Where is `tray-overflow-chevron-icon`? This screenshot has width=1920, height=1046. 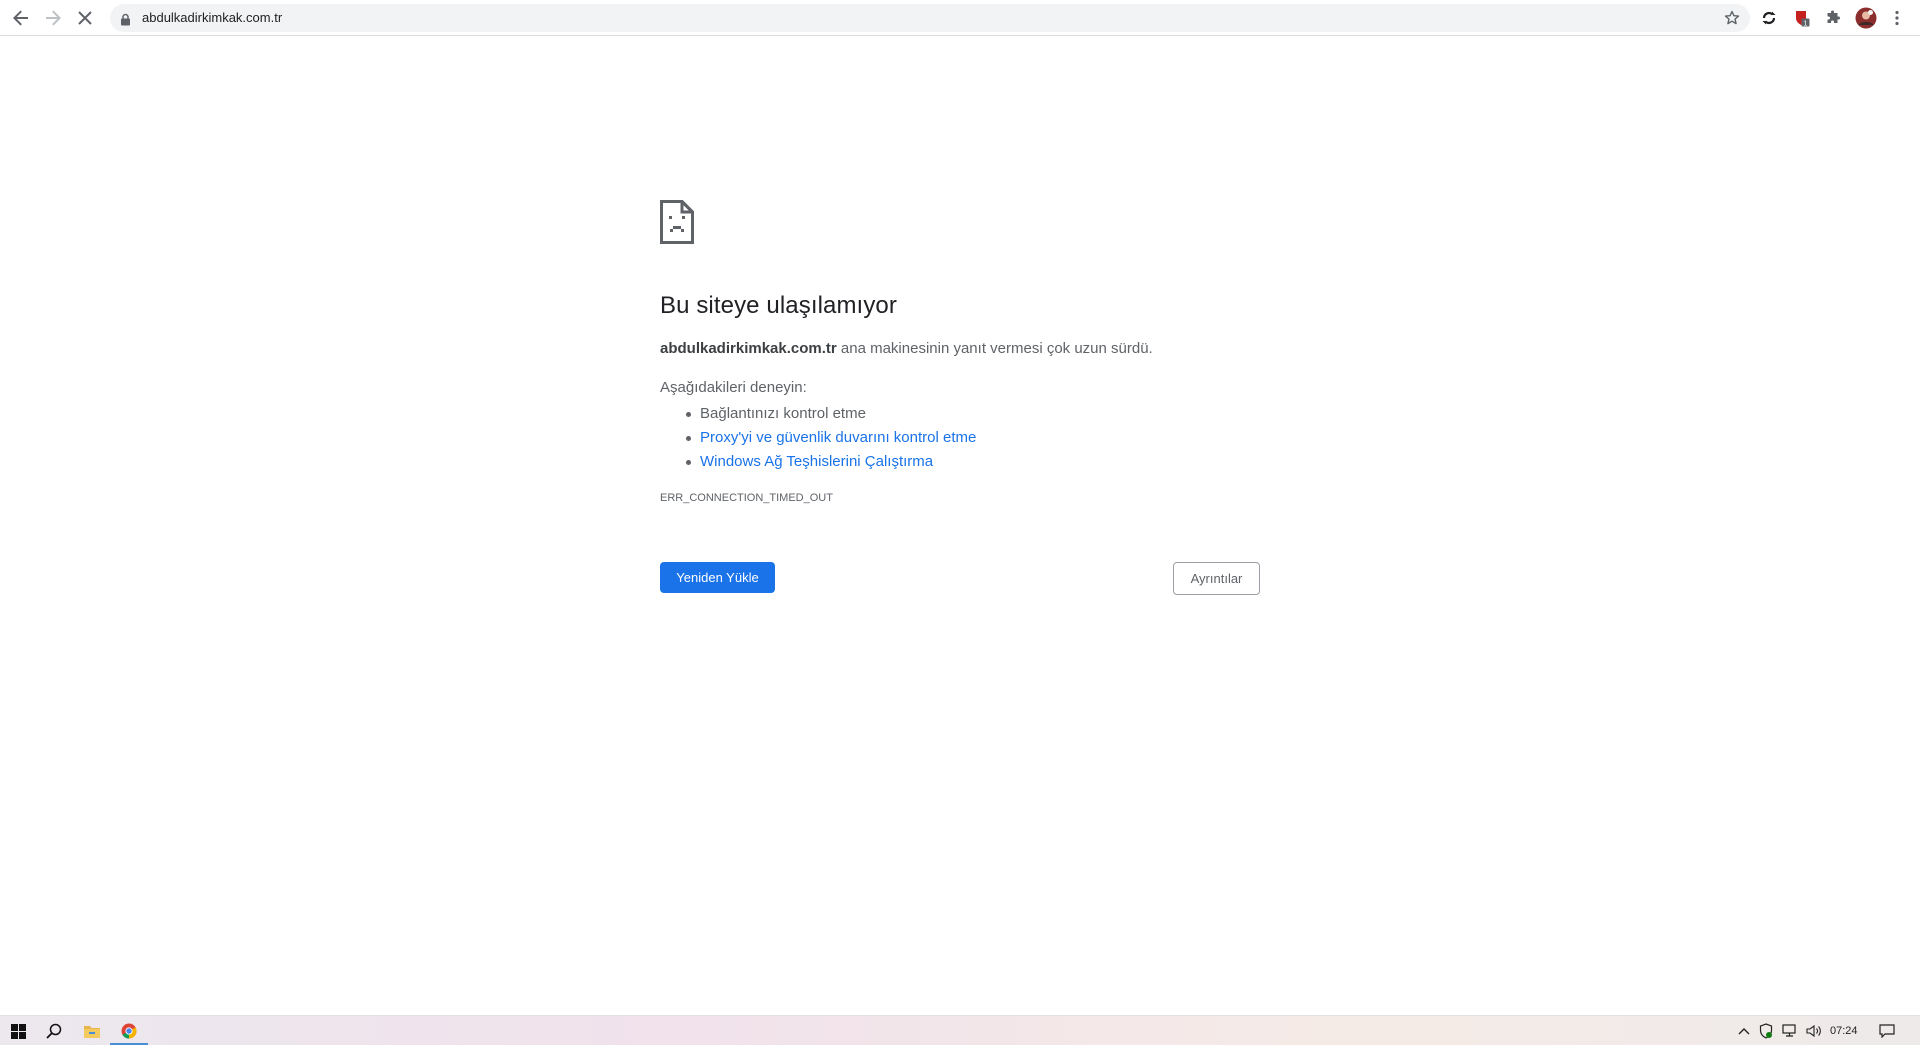
tray-overflow-chevron-icon is located at coordinates (1744, 1031).